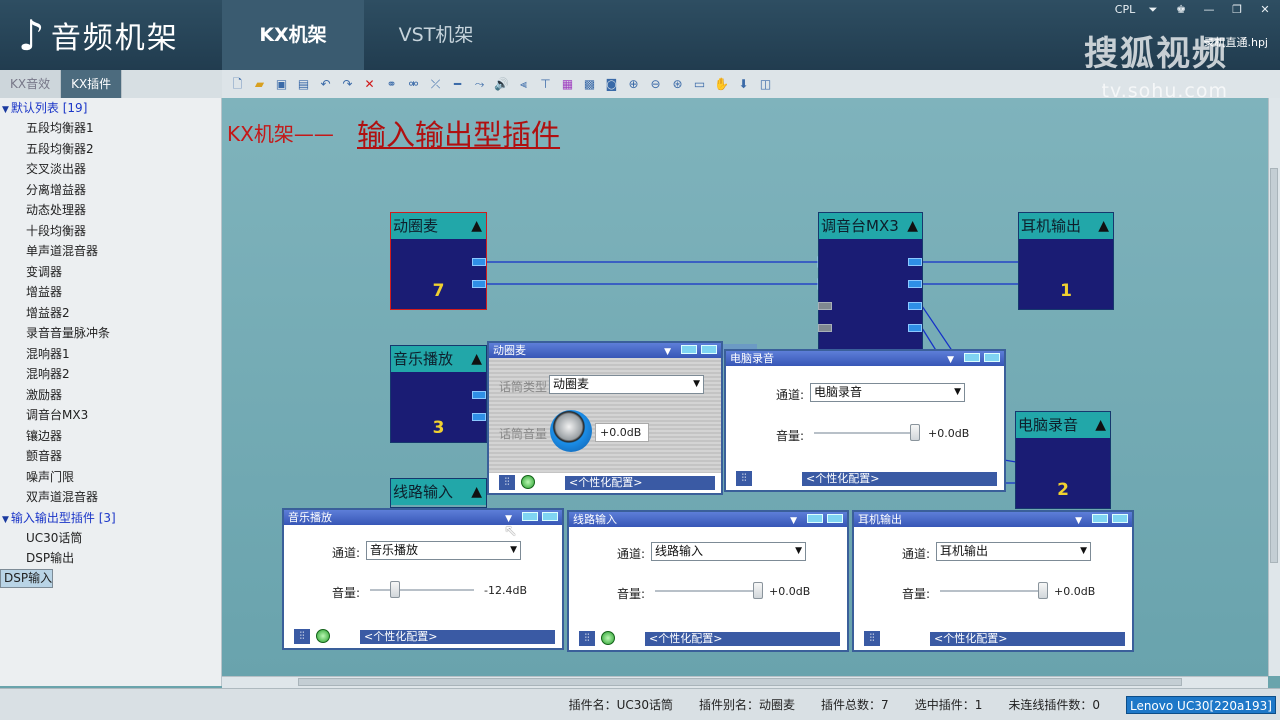 The height and width of the screenshot is (720, 1280). I want to click on list-item: 噪声门限, so click(110, 477).